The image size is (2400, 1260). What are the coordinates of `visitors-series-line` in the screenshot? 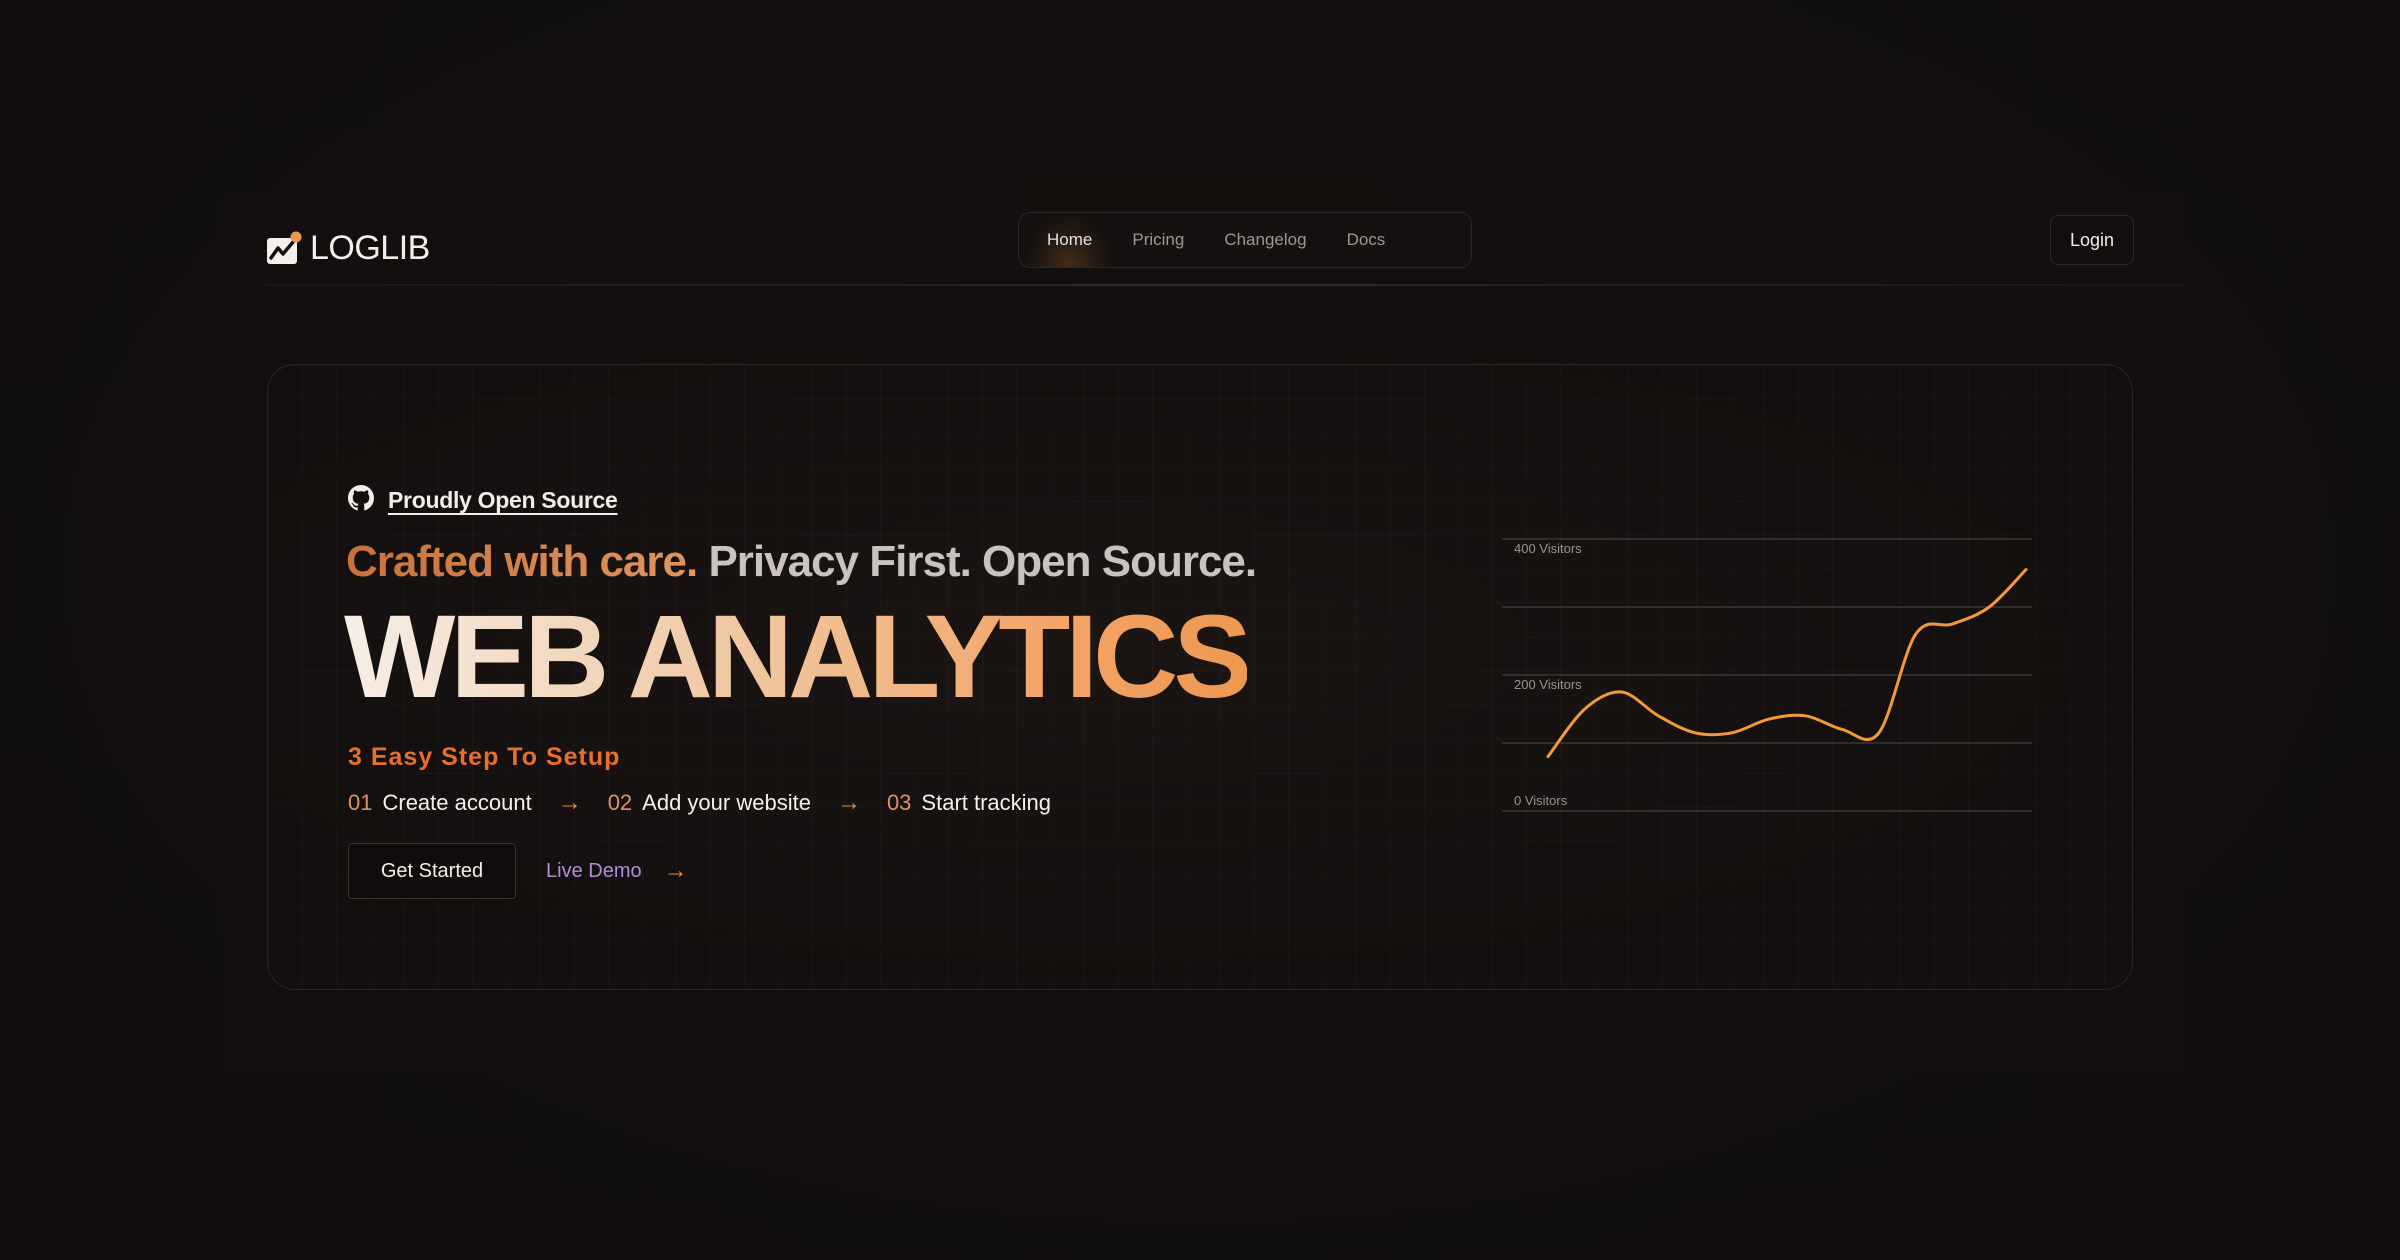 It's located at (1787, 663).